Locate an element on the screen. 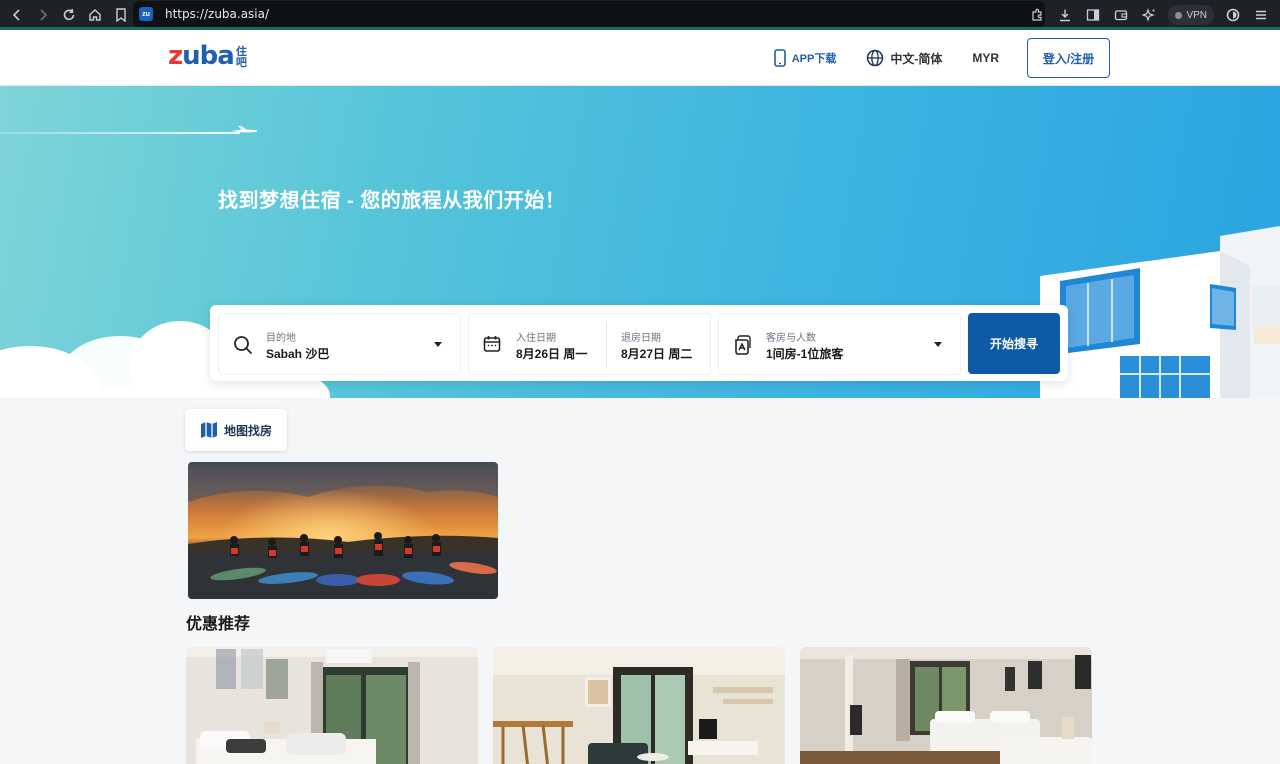 This screenshot has width=1280, height=764. reload-icon is located at coordinates (69, 15).